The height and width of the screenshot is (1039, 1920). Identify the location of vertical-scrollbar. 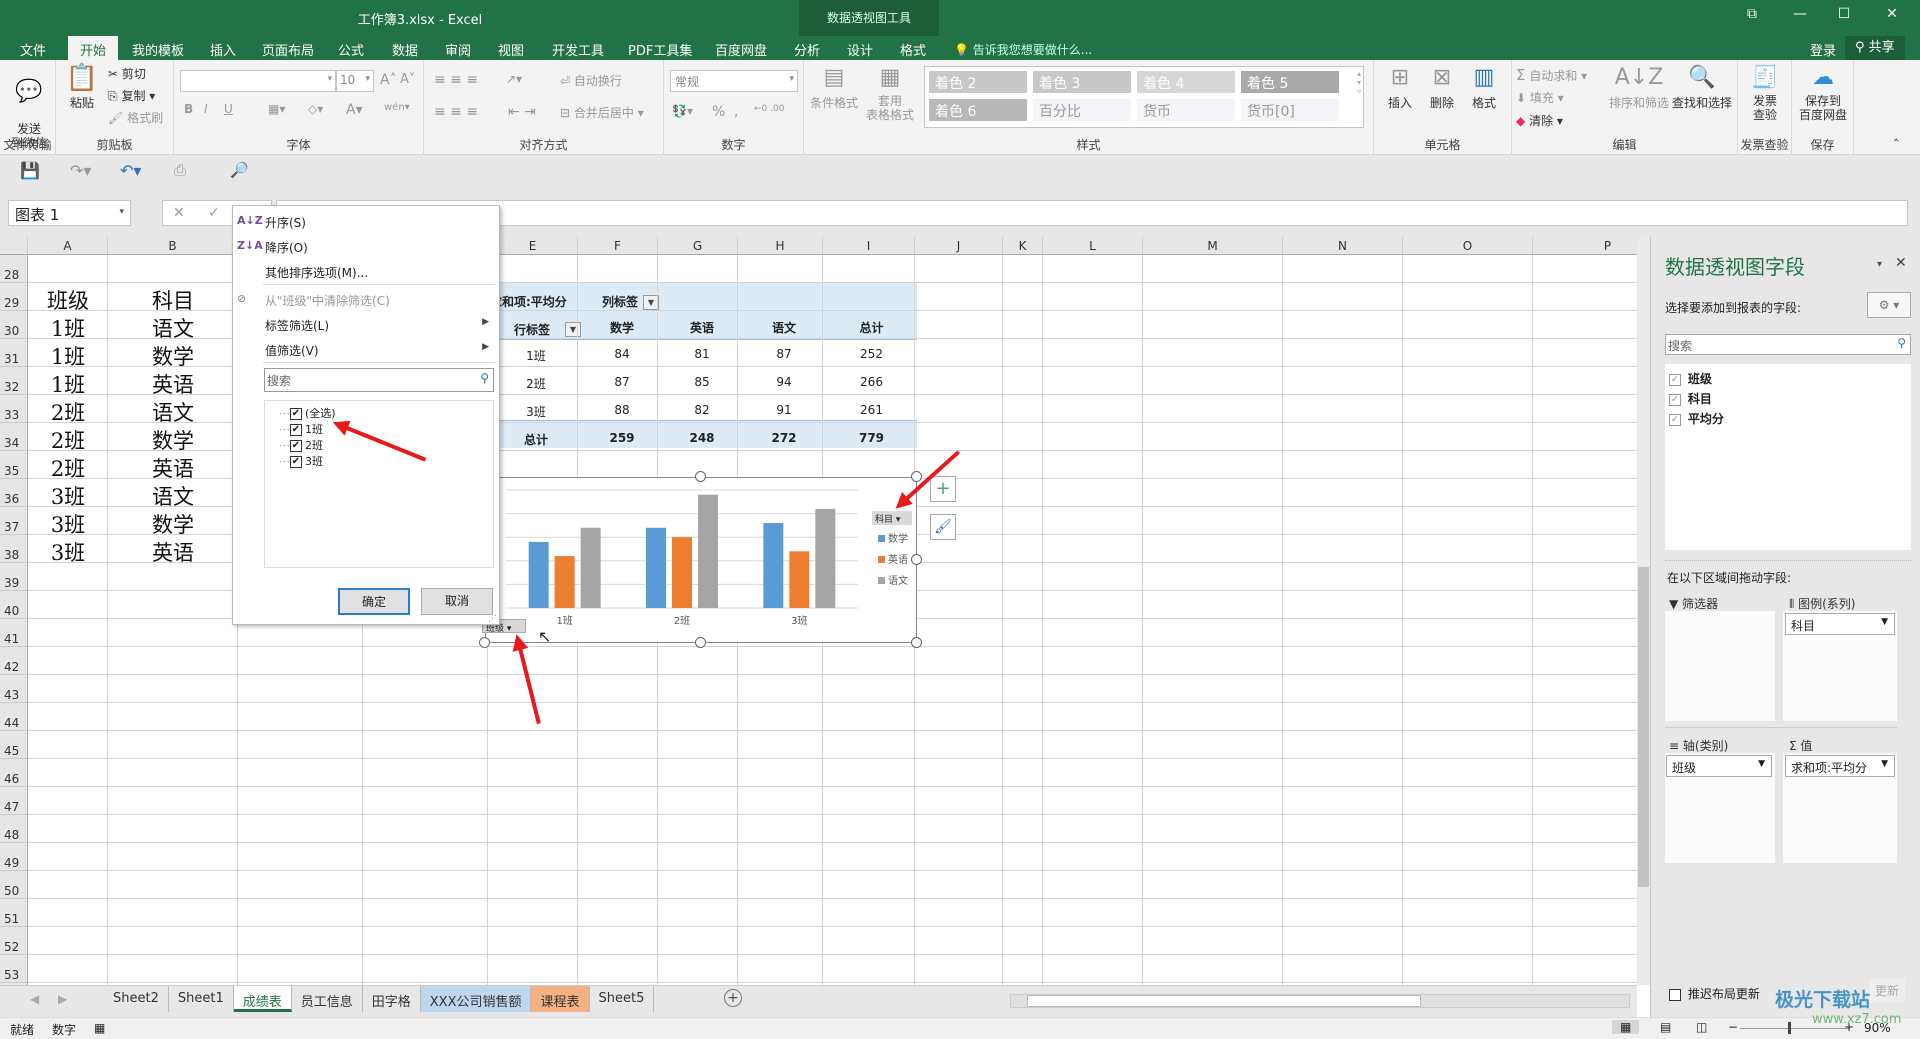
(1643, 611).